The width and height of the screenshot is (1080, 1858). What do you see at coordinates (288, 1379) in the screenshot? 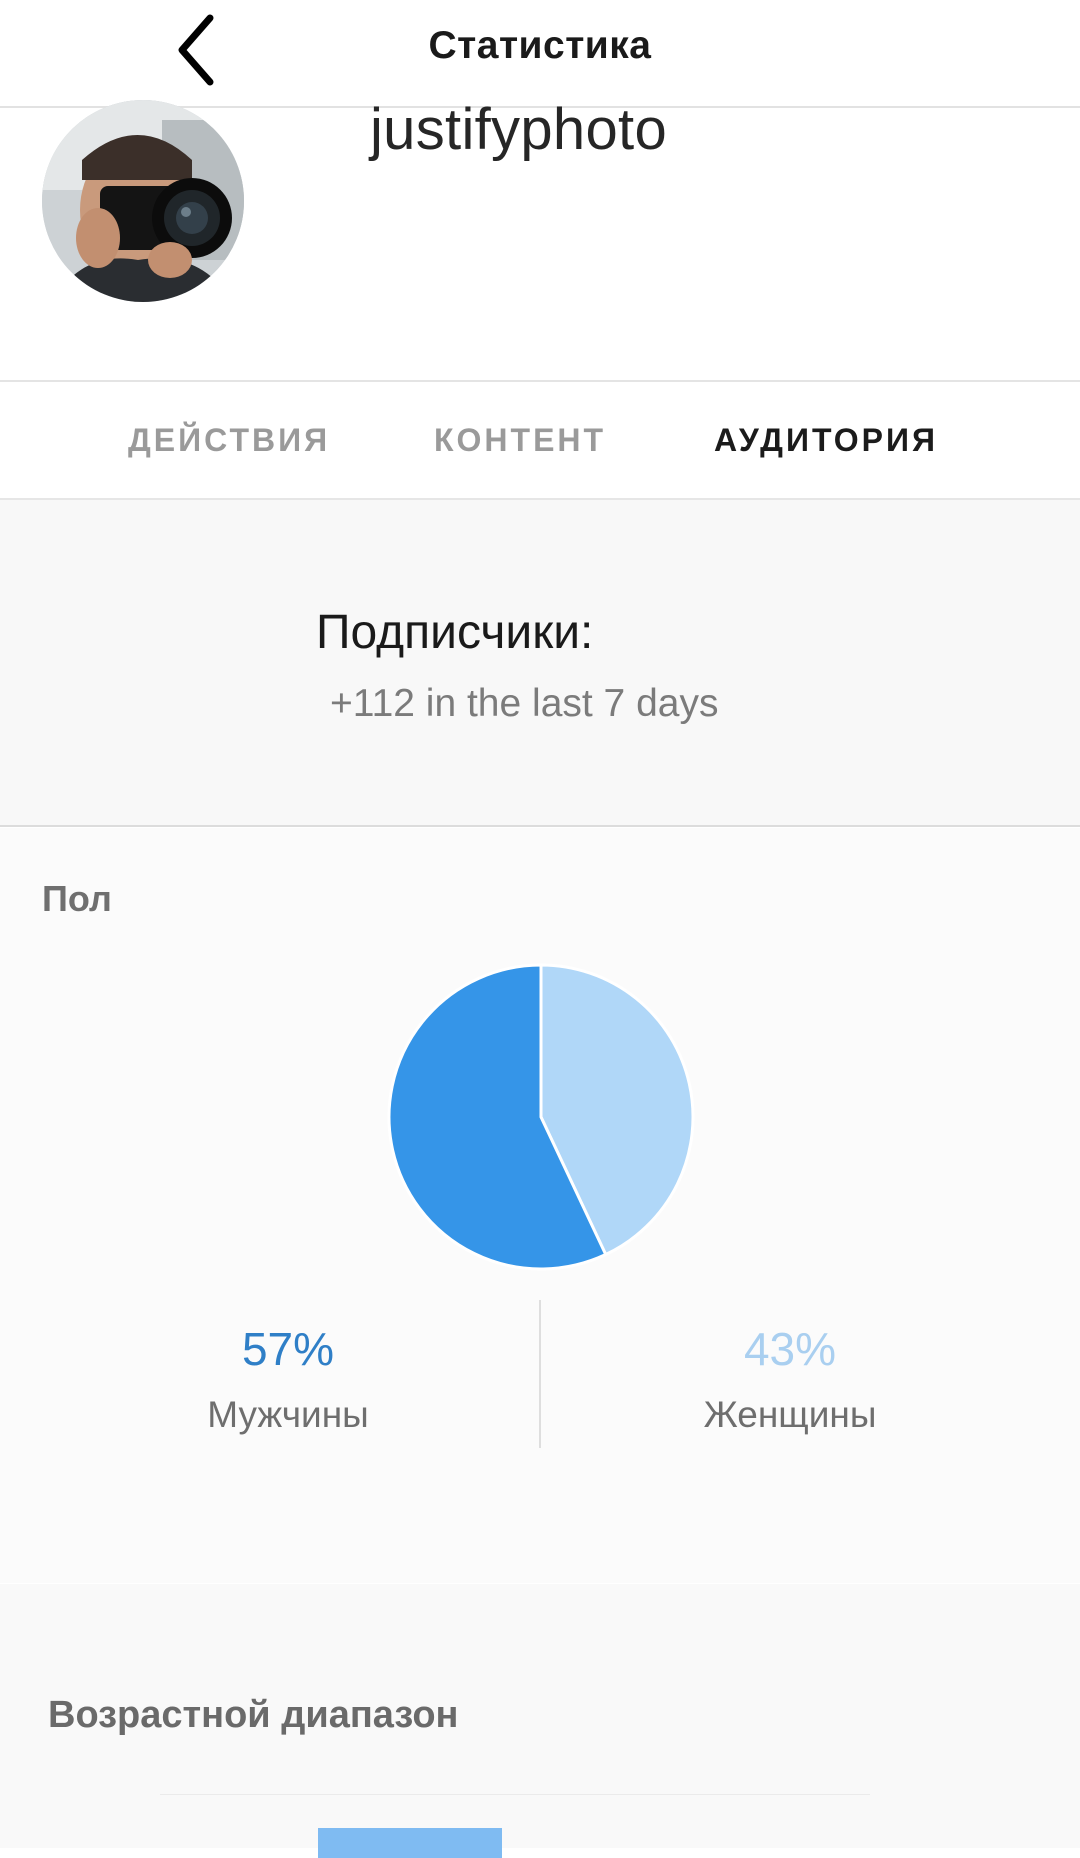
I see `male-stat: 57% Мужчины` at bounding box center [288, 1379].